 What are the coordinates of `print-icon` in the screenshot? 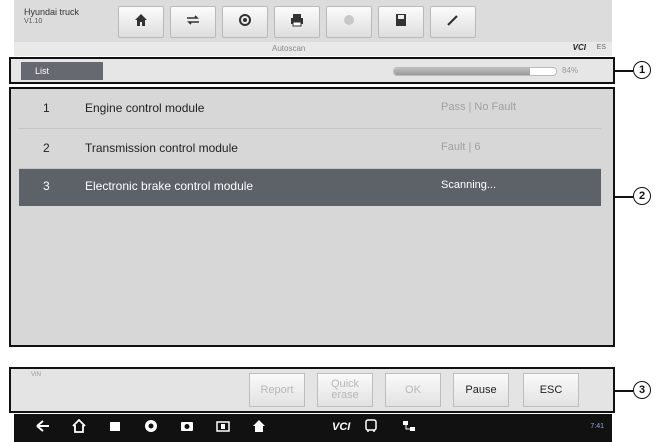 It's located at (297, 22).